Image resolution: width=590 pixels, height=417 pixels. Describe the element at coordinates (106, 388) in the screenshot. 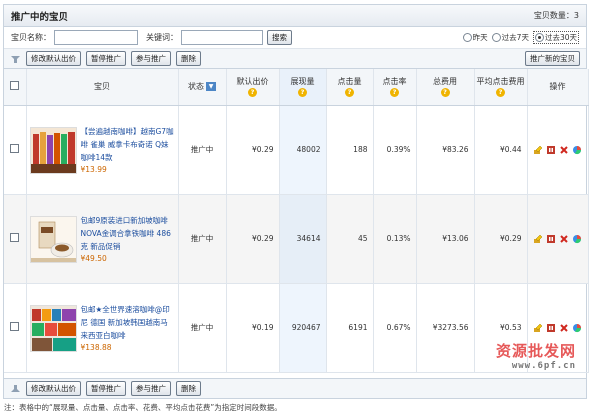

I see `pause-button-bottom: 暂停推广` at that location.